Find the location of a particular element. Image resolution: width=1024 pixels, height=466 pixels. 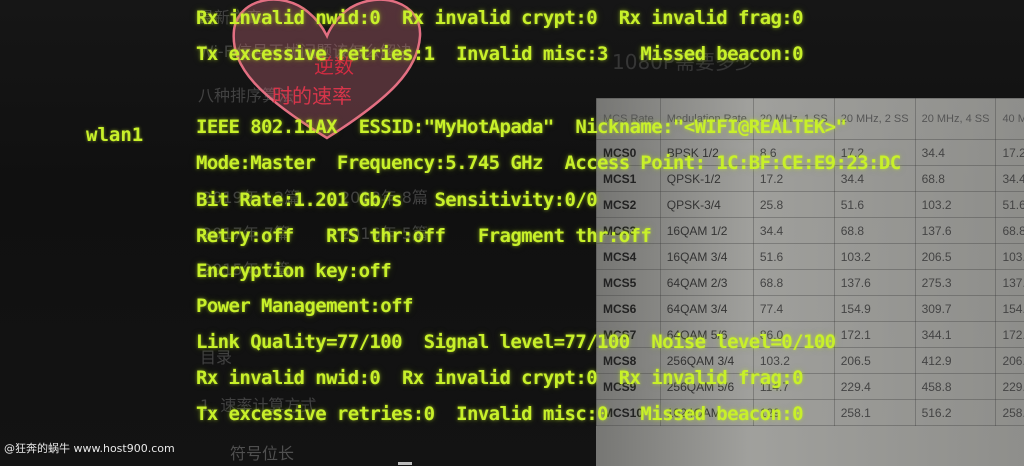

terminal-line: Power Management:off is located at coordinates (304, 306).